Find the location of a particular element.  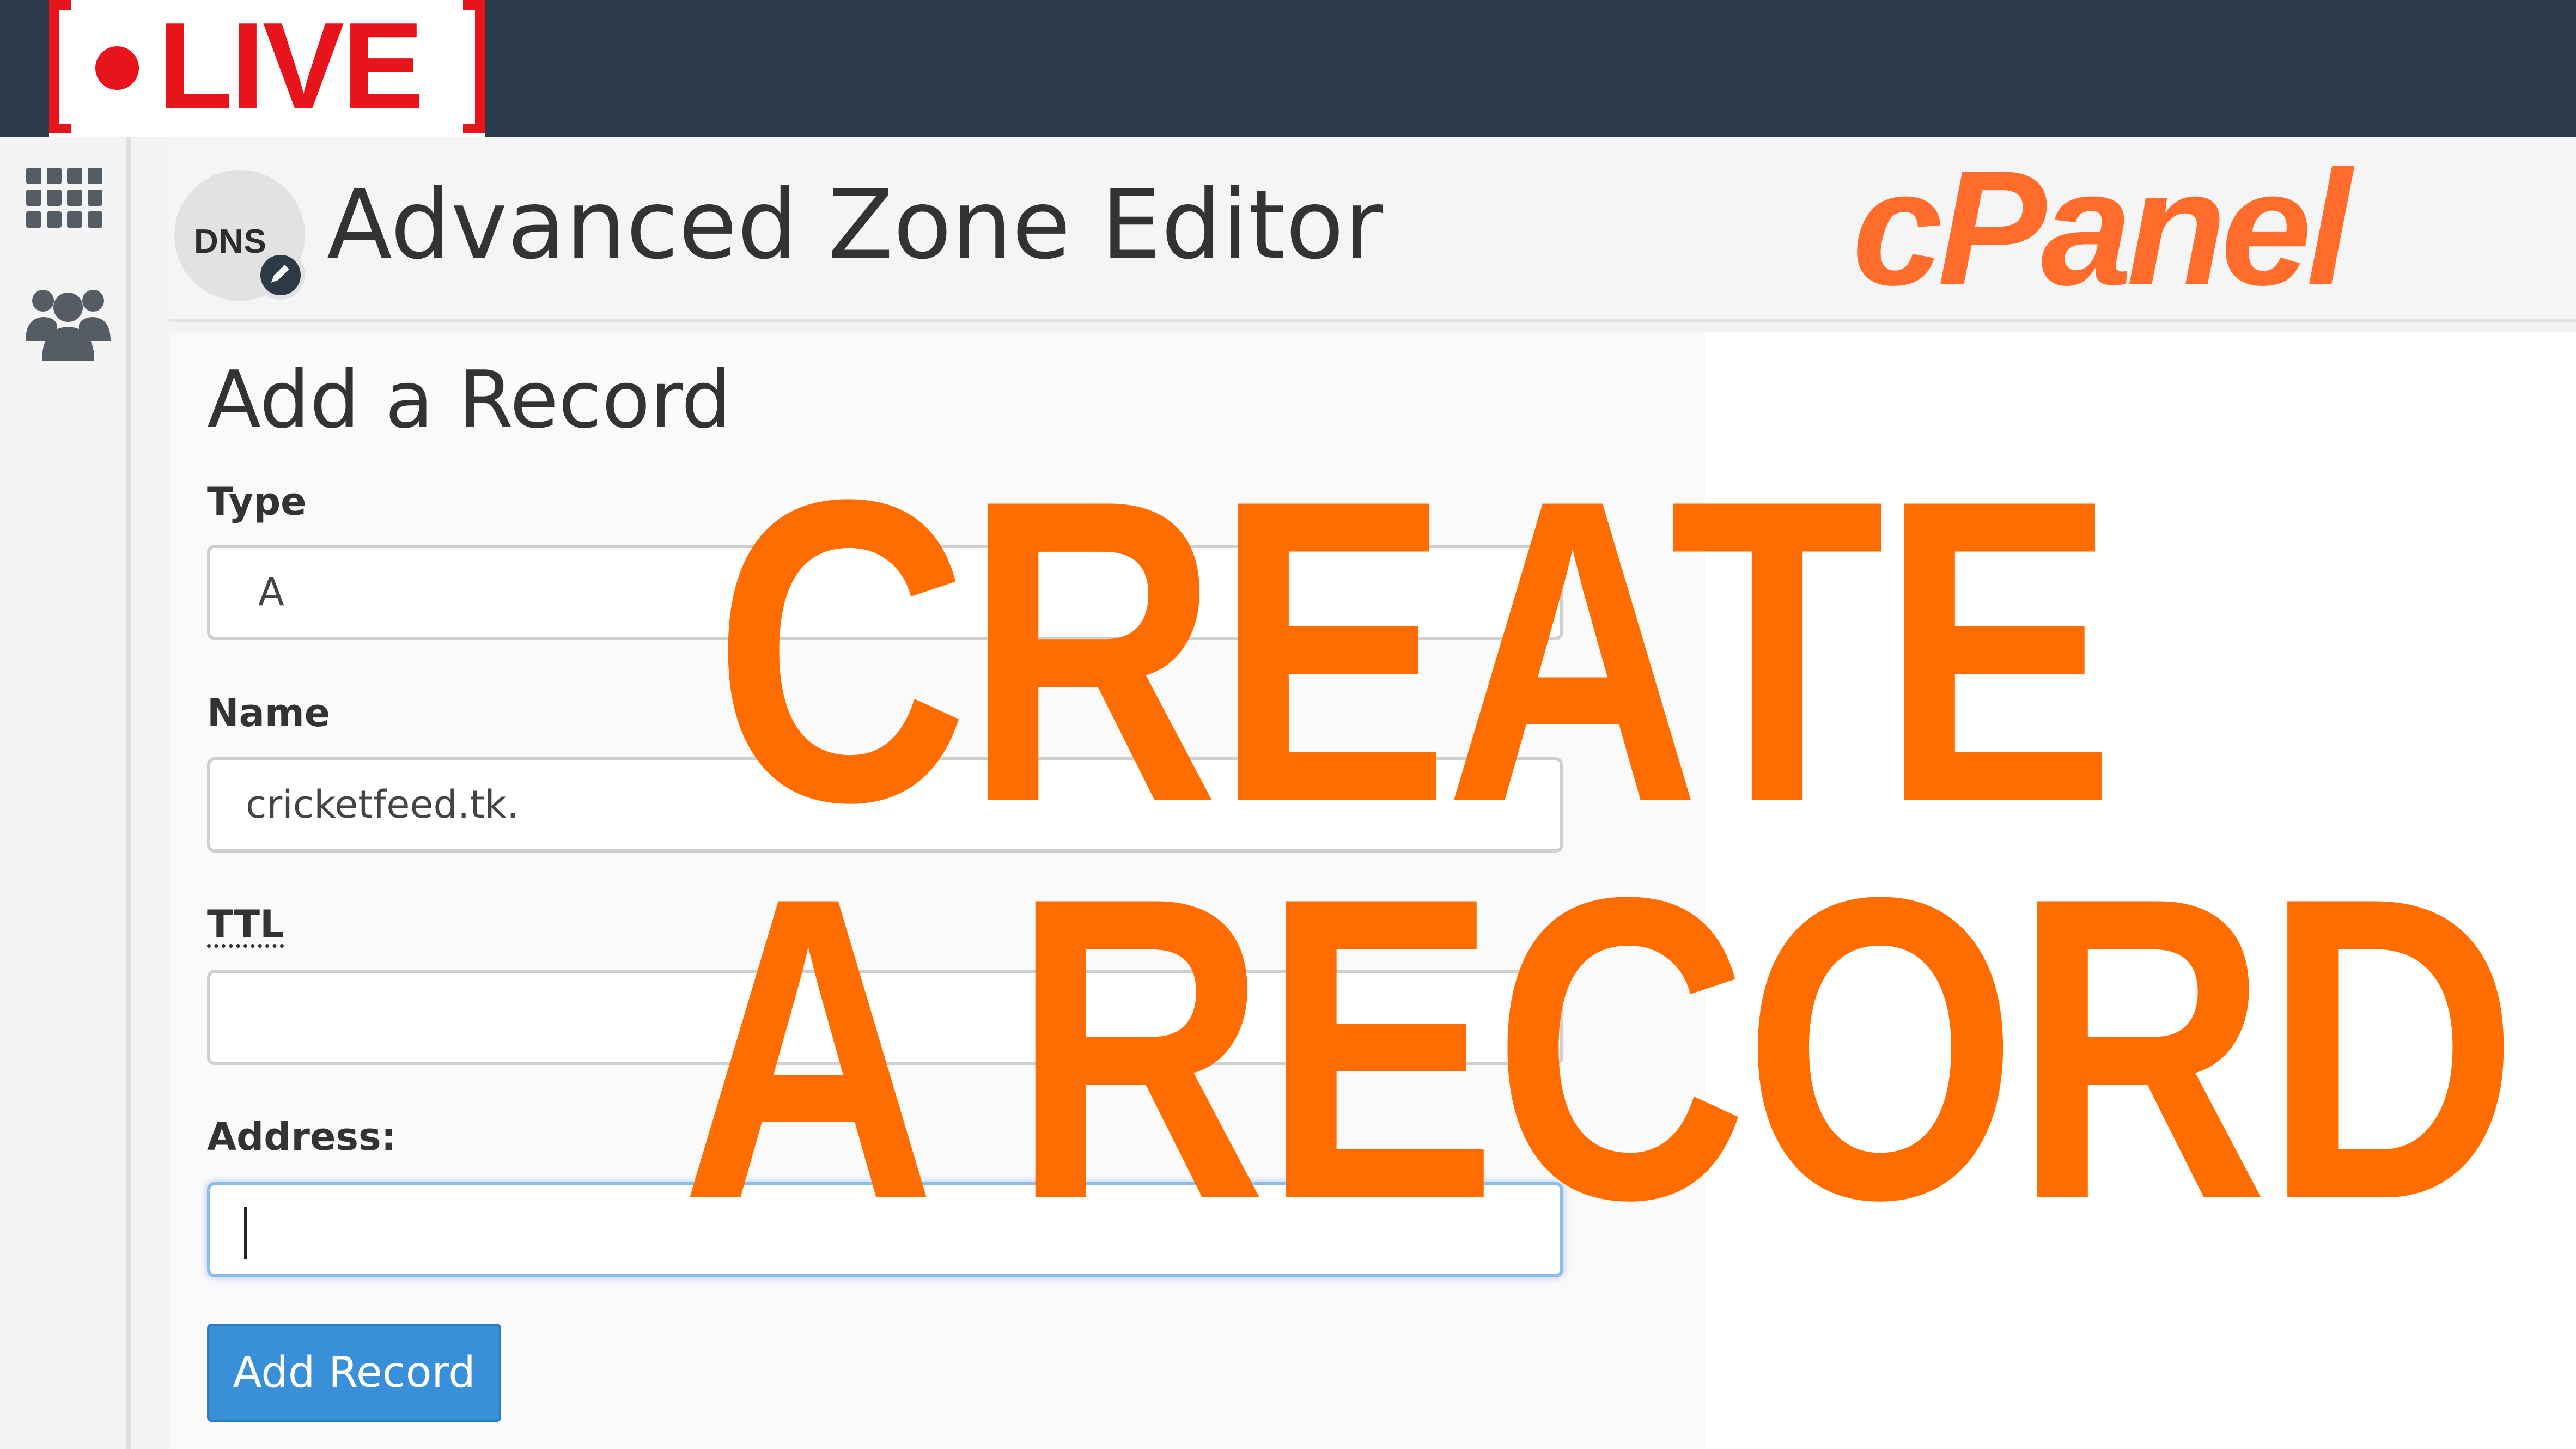

sidebar is located at coordinates (65, 793).